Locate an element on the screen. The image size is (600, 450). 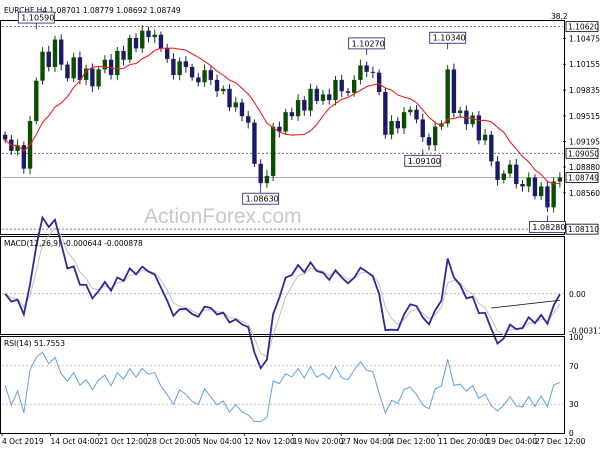
rsi-y-tick-label: 100 is located at coordinates (576, 337).